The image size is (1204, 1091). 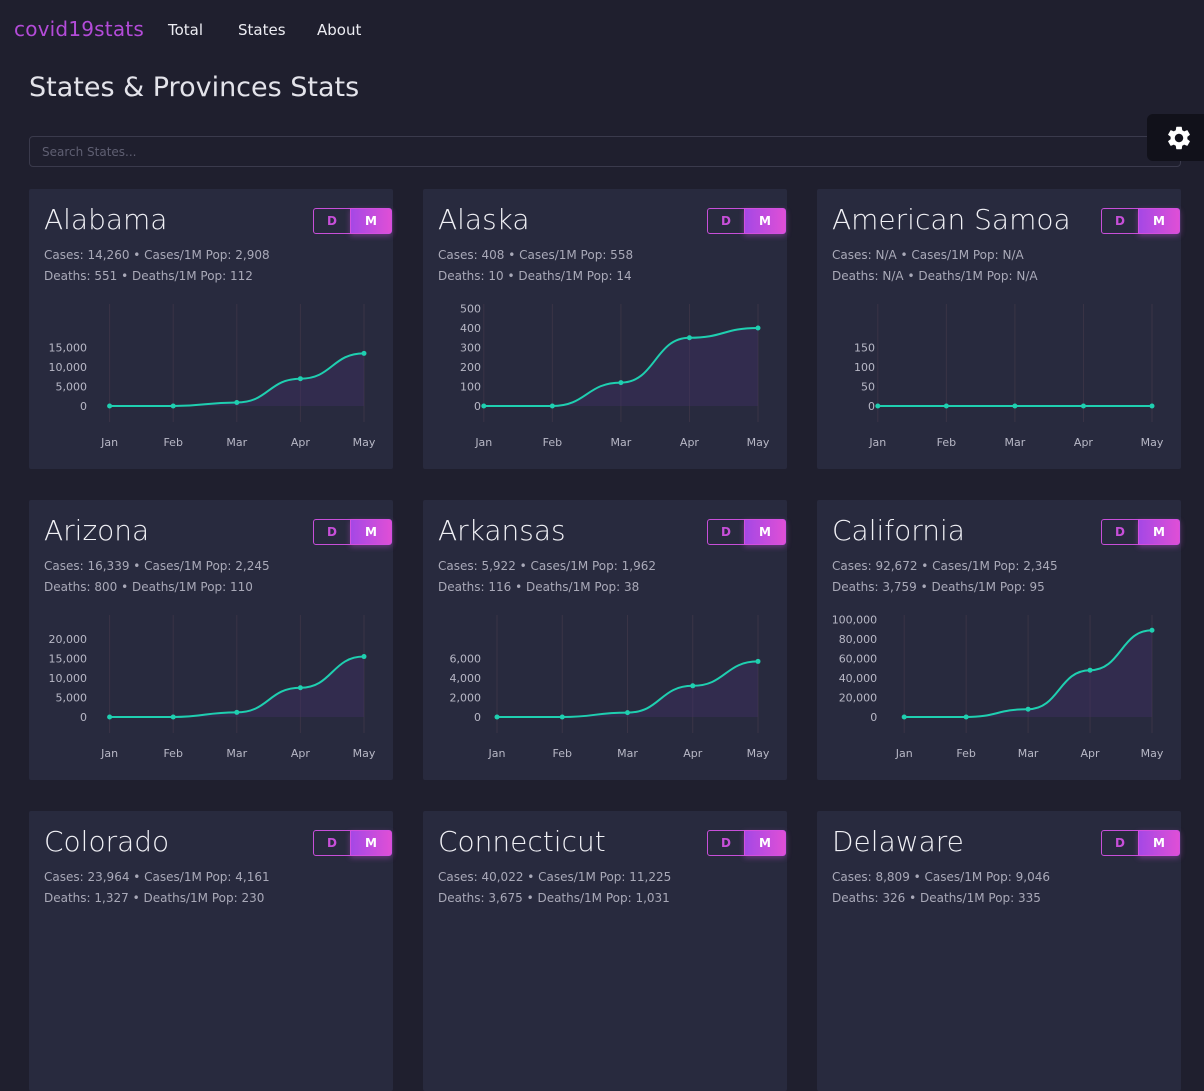 I want to click on nav-link-states: States, so click(x=262, y=30).